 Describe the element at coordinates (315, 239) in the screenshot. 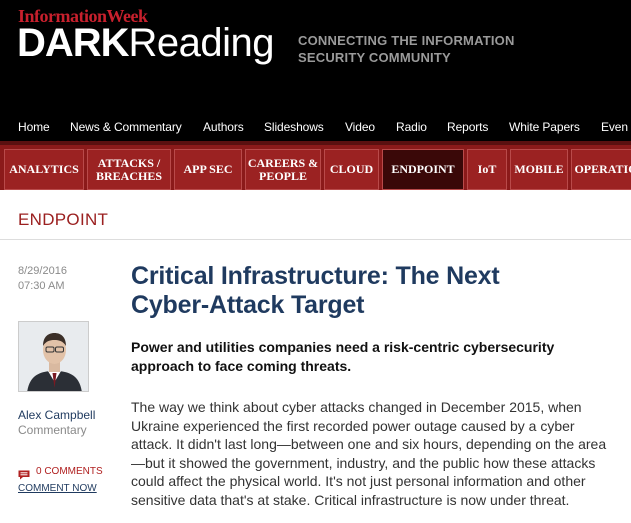

I see `divider` at that location.